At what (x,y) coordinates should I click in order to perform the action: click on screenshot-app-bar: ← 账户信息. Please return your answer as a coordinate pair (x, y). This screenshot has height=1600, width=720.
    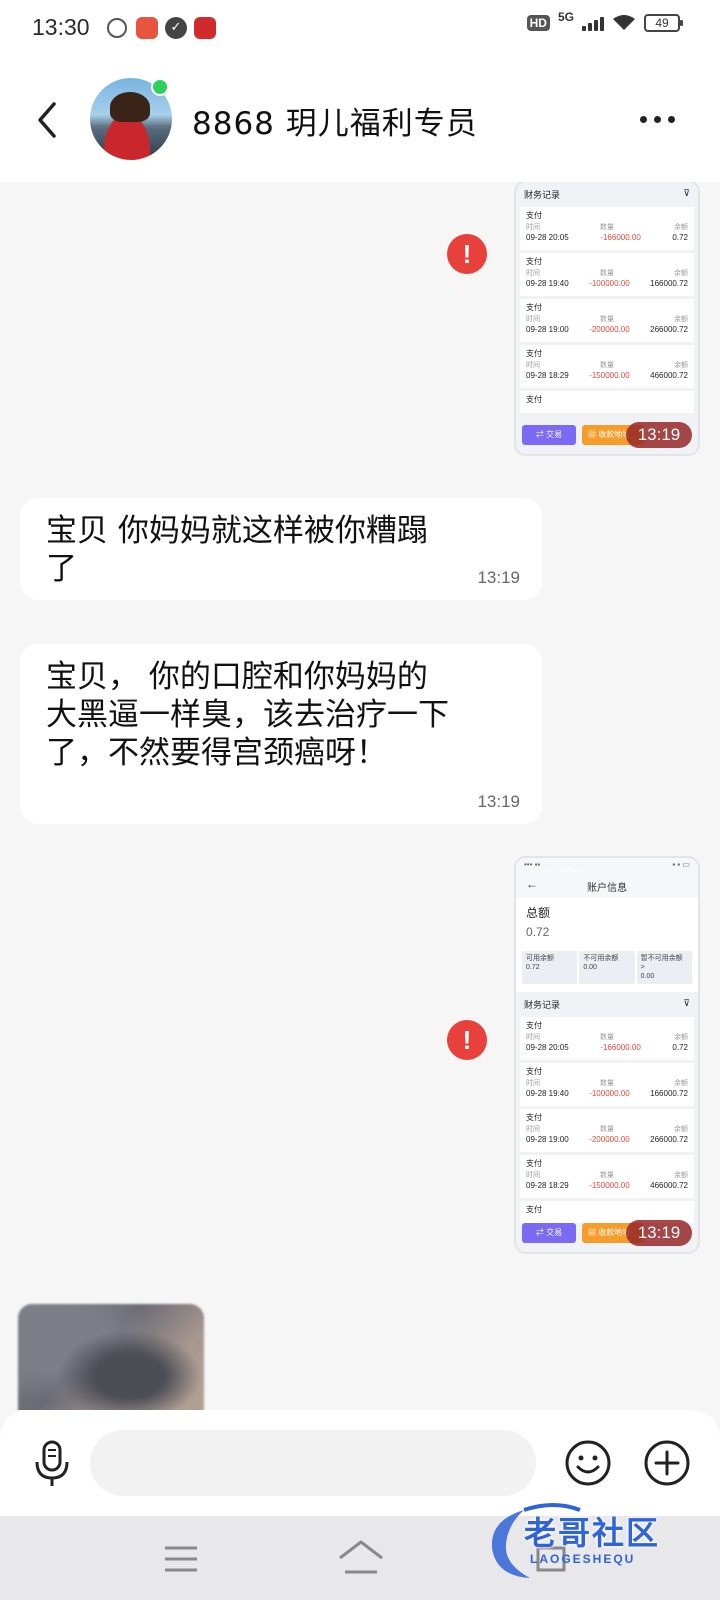
    Looking at the image, I should click on (607, 885).